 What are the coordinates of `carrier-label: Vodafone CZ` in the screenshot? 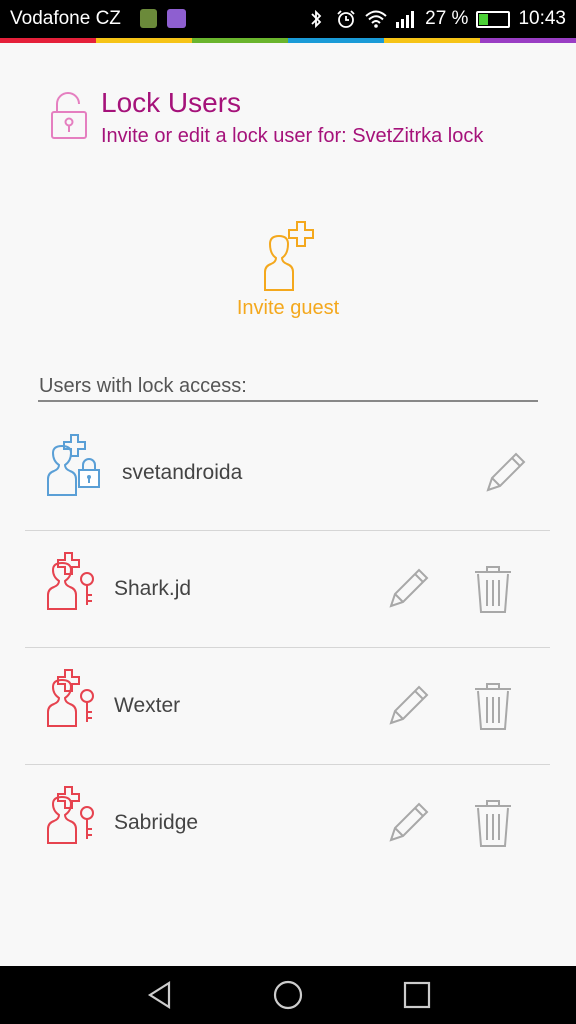 It's located at (65, 18).